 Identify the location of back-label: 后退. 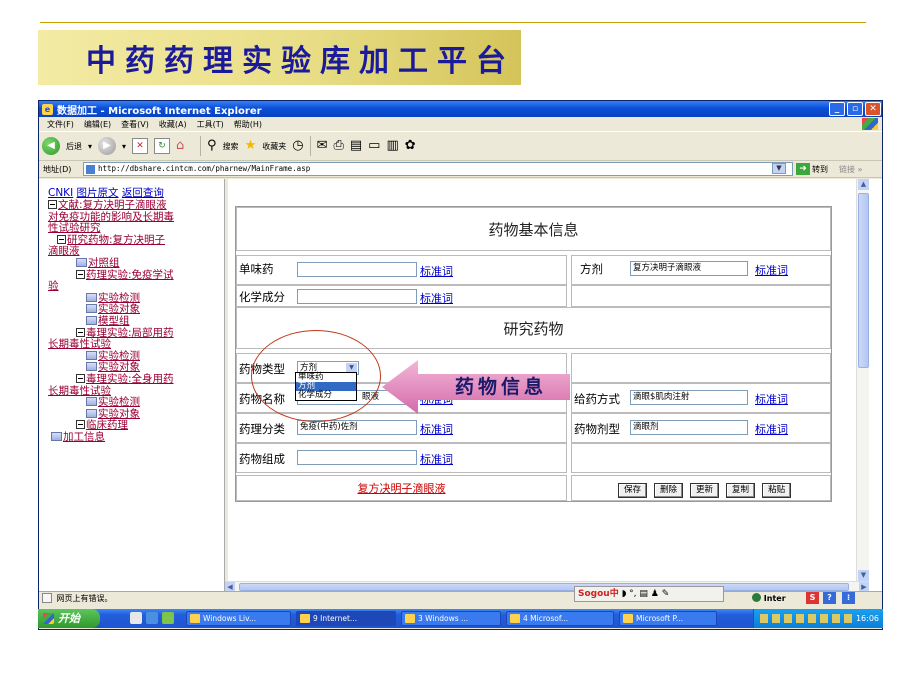
(74, 146).